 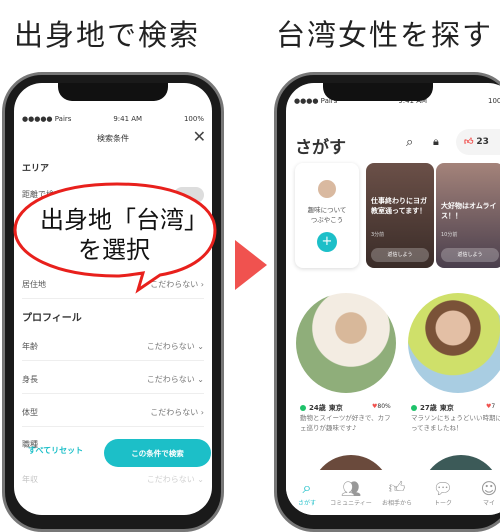 What do you see at coordinates (351, 503) in the screenshot?
I see `tab-label: コミュニティー` at bounding box center [351, 503].